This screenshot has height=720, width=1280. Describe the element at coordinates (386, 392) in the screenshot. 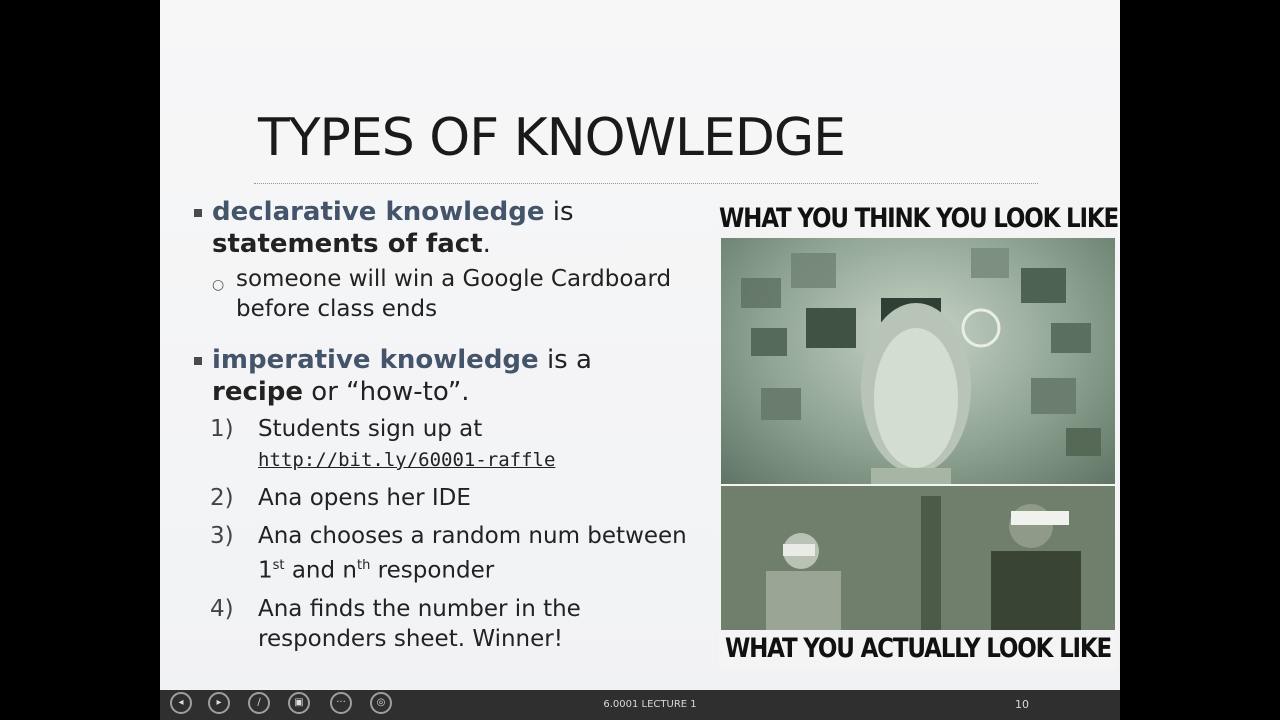

I see `bullet2-end: or “how-to”.` at that location.